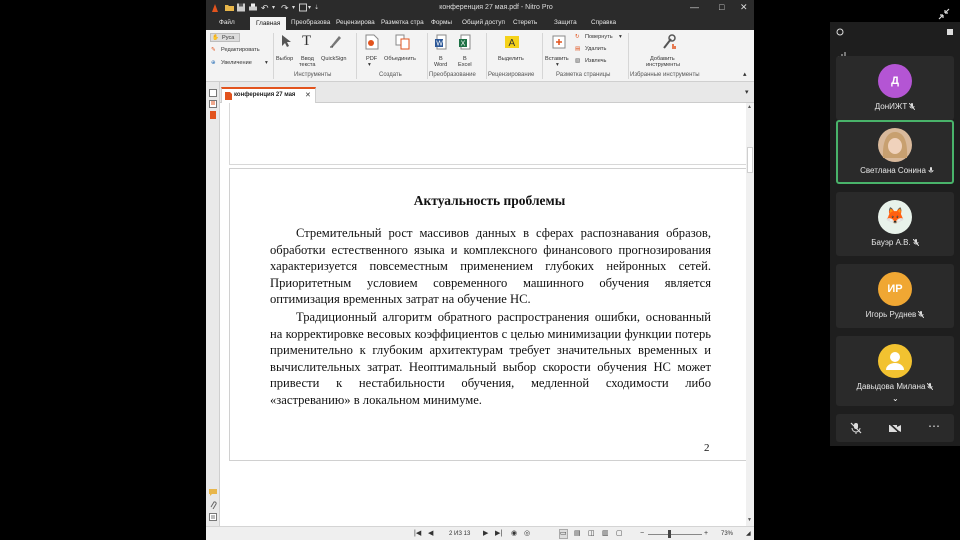 The width and height of the screenshot is (960, 540). I want to click on participant-tile: ИР Игорь Руднев, so click(895, 296).